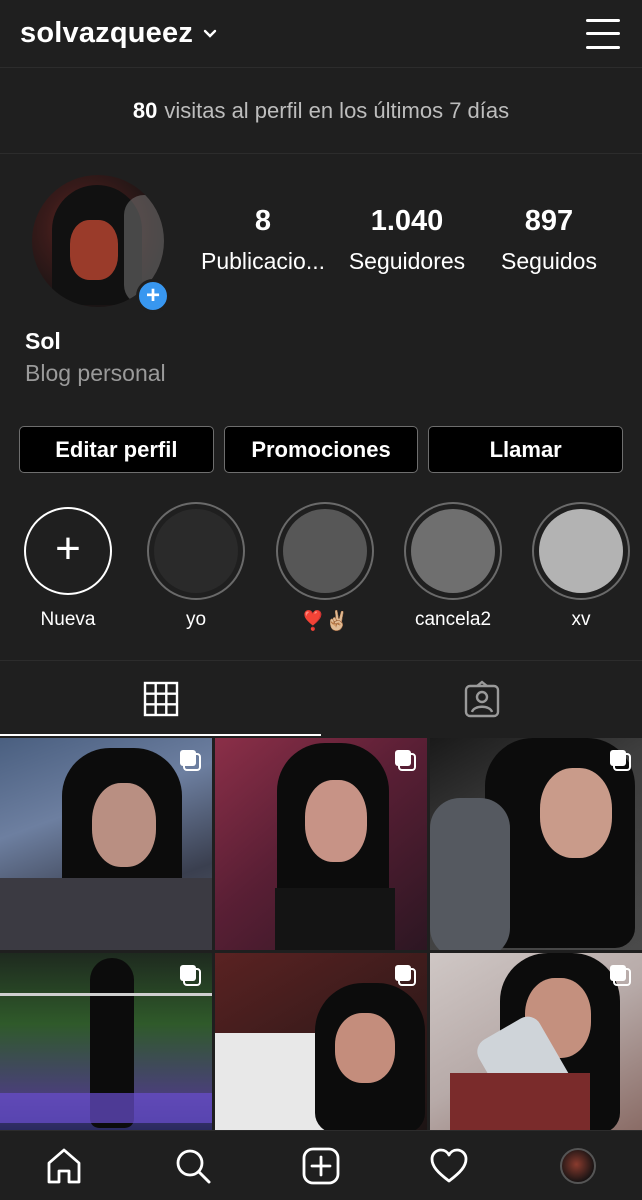 The width and height of the screenshot is (642, 1200). What do you see at coordinates (196, 619) in the screenshot?
I see `highlight-label: yo` at bounding box center [196, 619].